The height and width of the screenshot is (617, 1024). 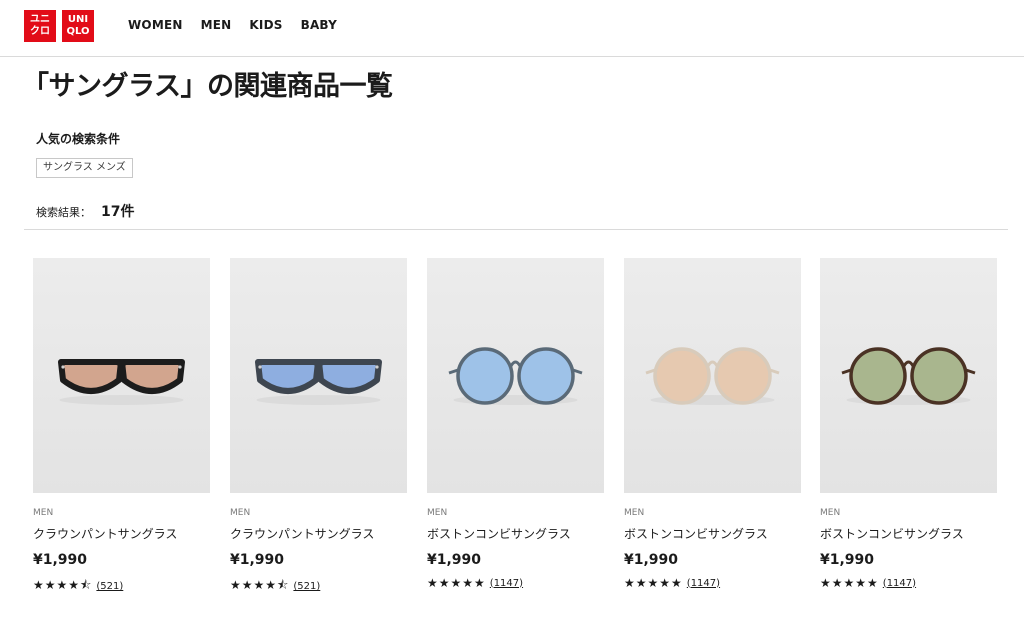 What do you see at coordinates (512, 28) in the screenshot?
I see `site-header: ユニ クロ UNI QLO WOMEN MEN KIDS BABY` at bounding box center [512, 28].